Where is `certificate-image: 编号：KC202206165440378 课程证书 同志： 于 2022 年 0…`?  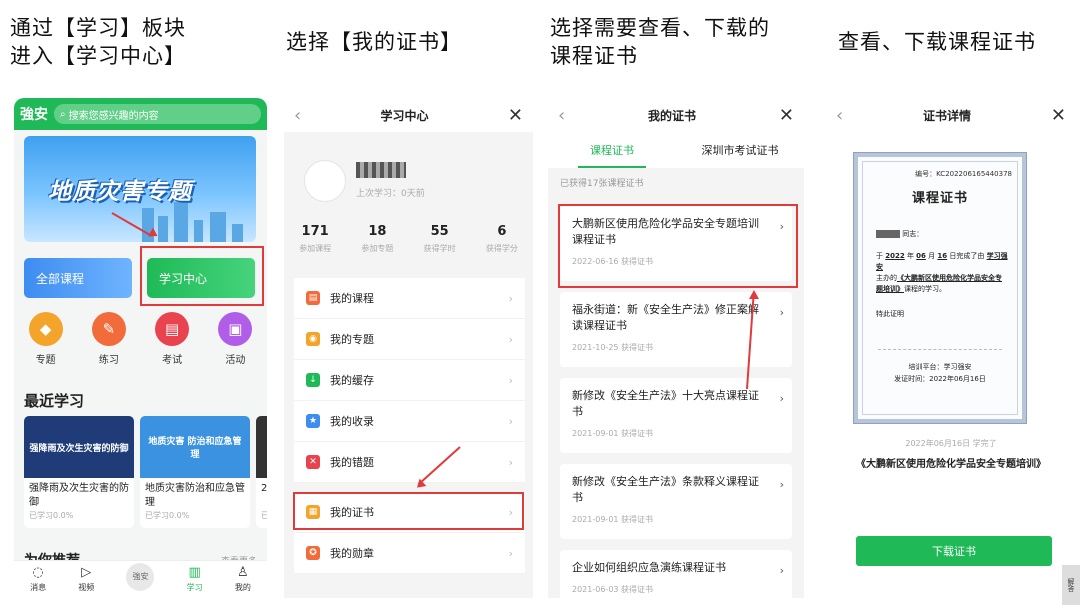 certificate-image: 编号：KC202206165440378 课程证书 同志： 于 2022 年 0… is located at coordinates (940, 288).